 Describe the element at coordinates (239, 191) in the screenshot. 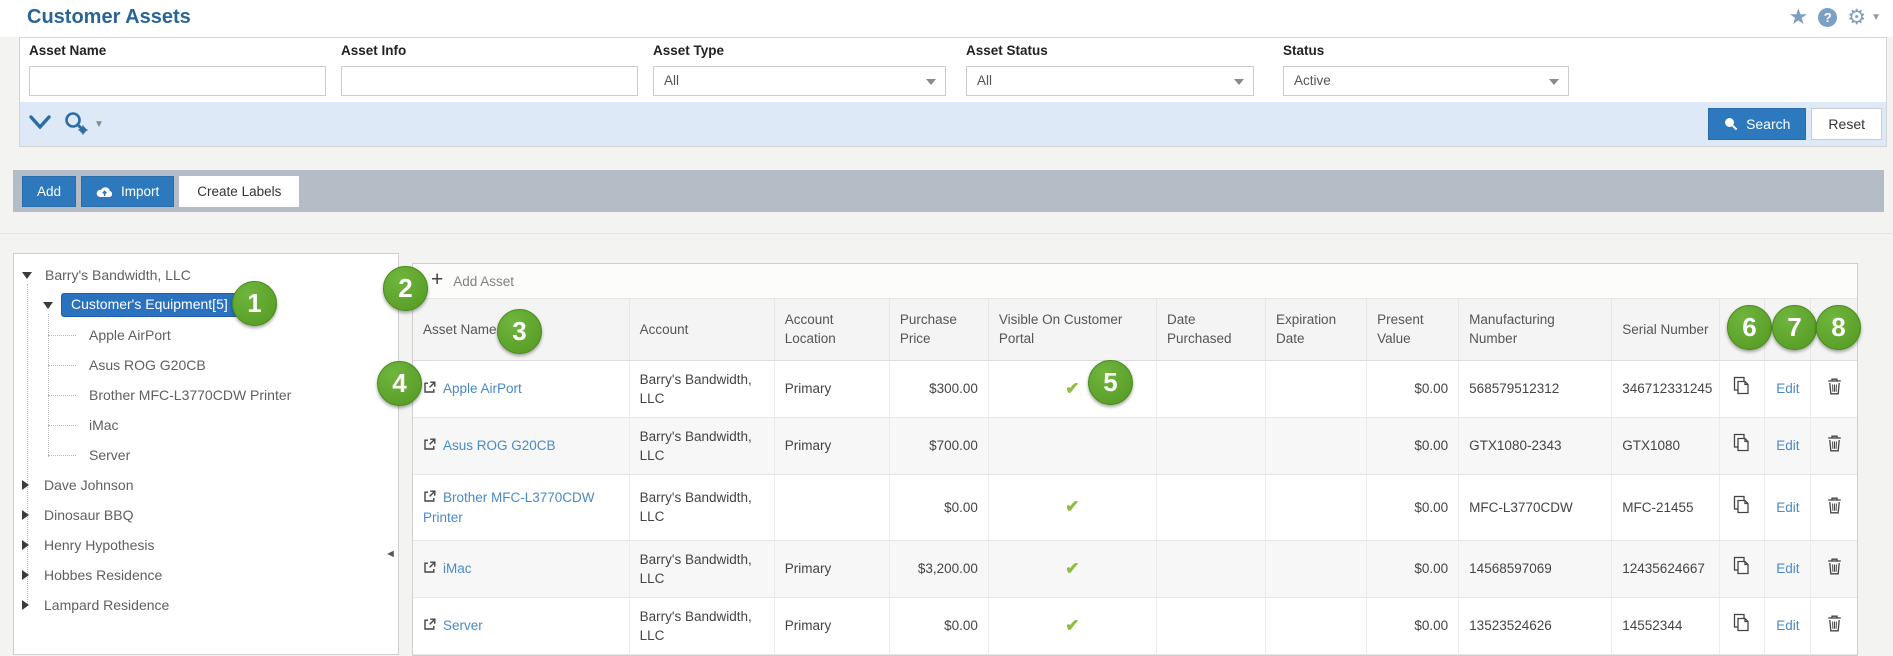

I see `create-labels-button: Create Labels` at that location.